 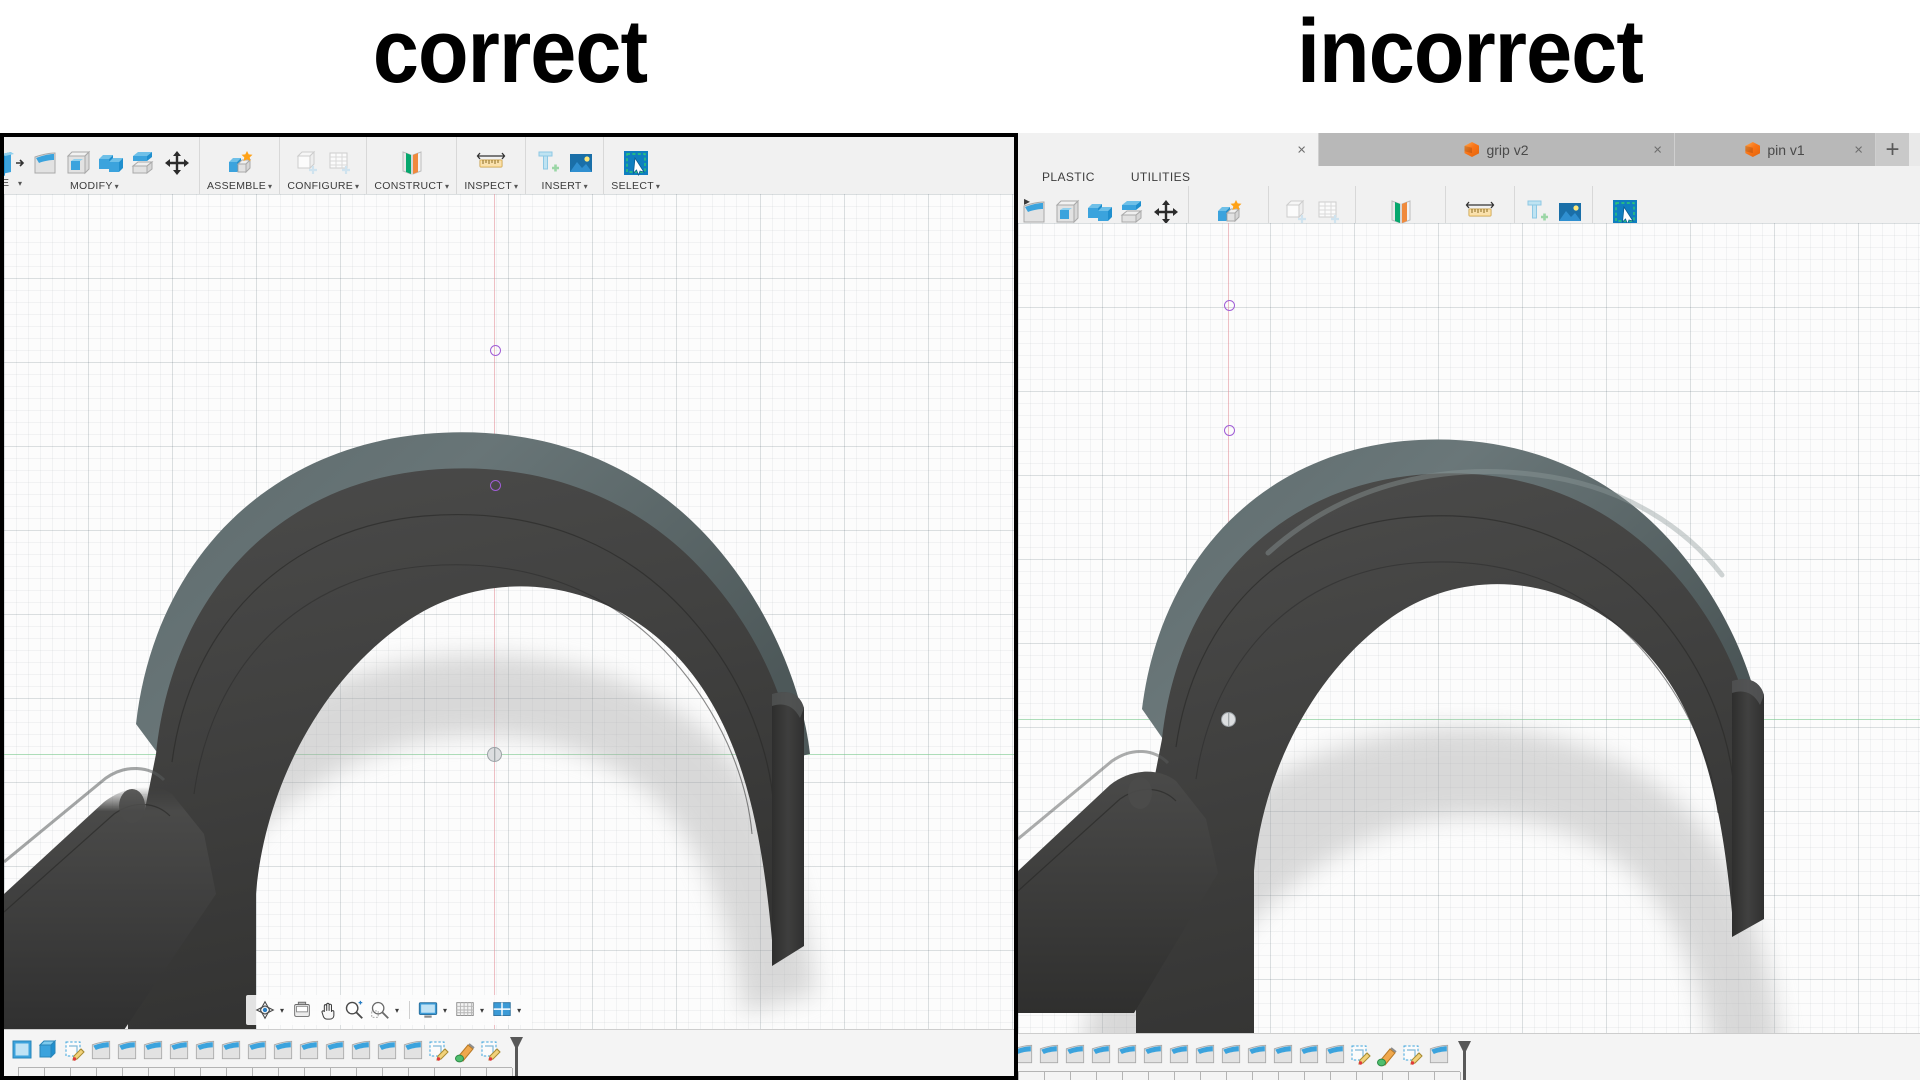 I want to click on origin-marker-right, so click(x=1228, y=719).